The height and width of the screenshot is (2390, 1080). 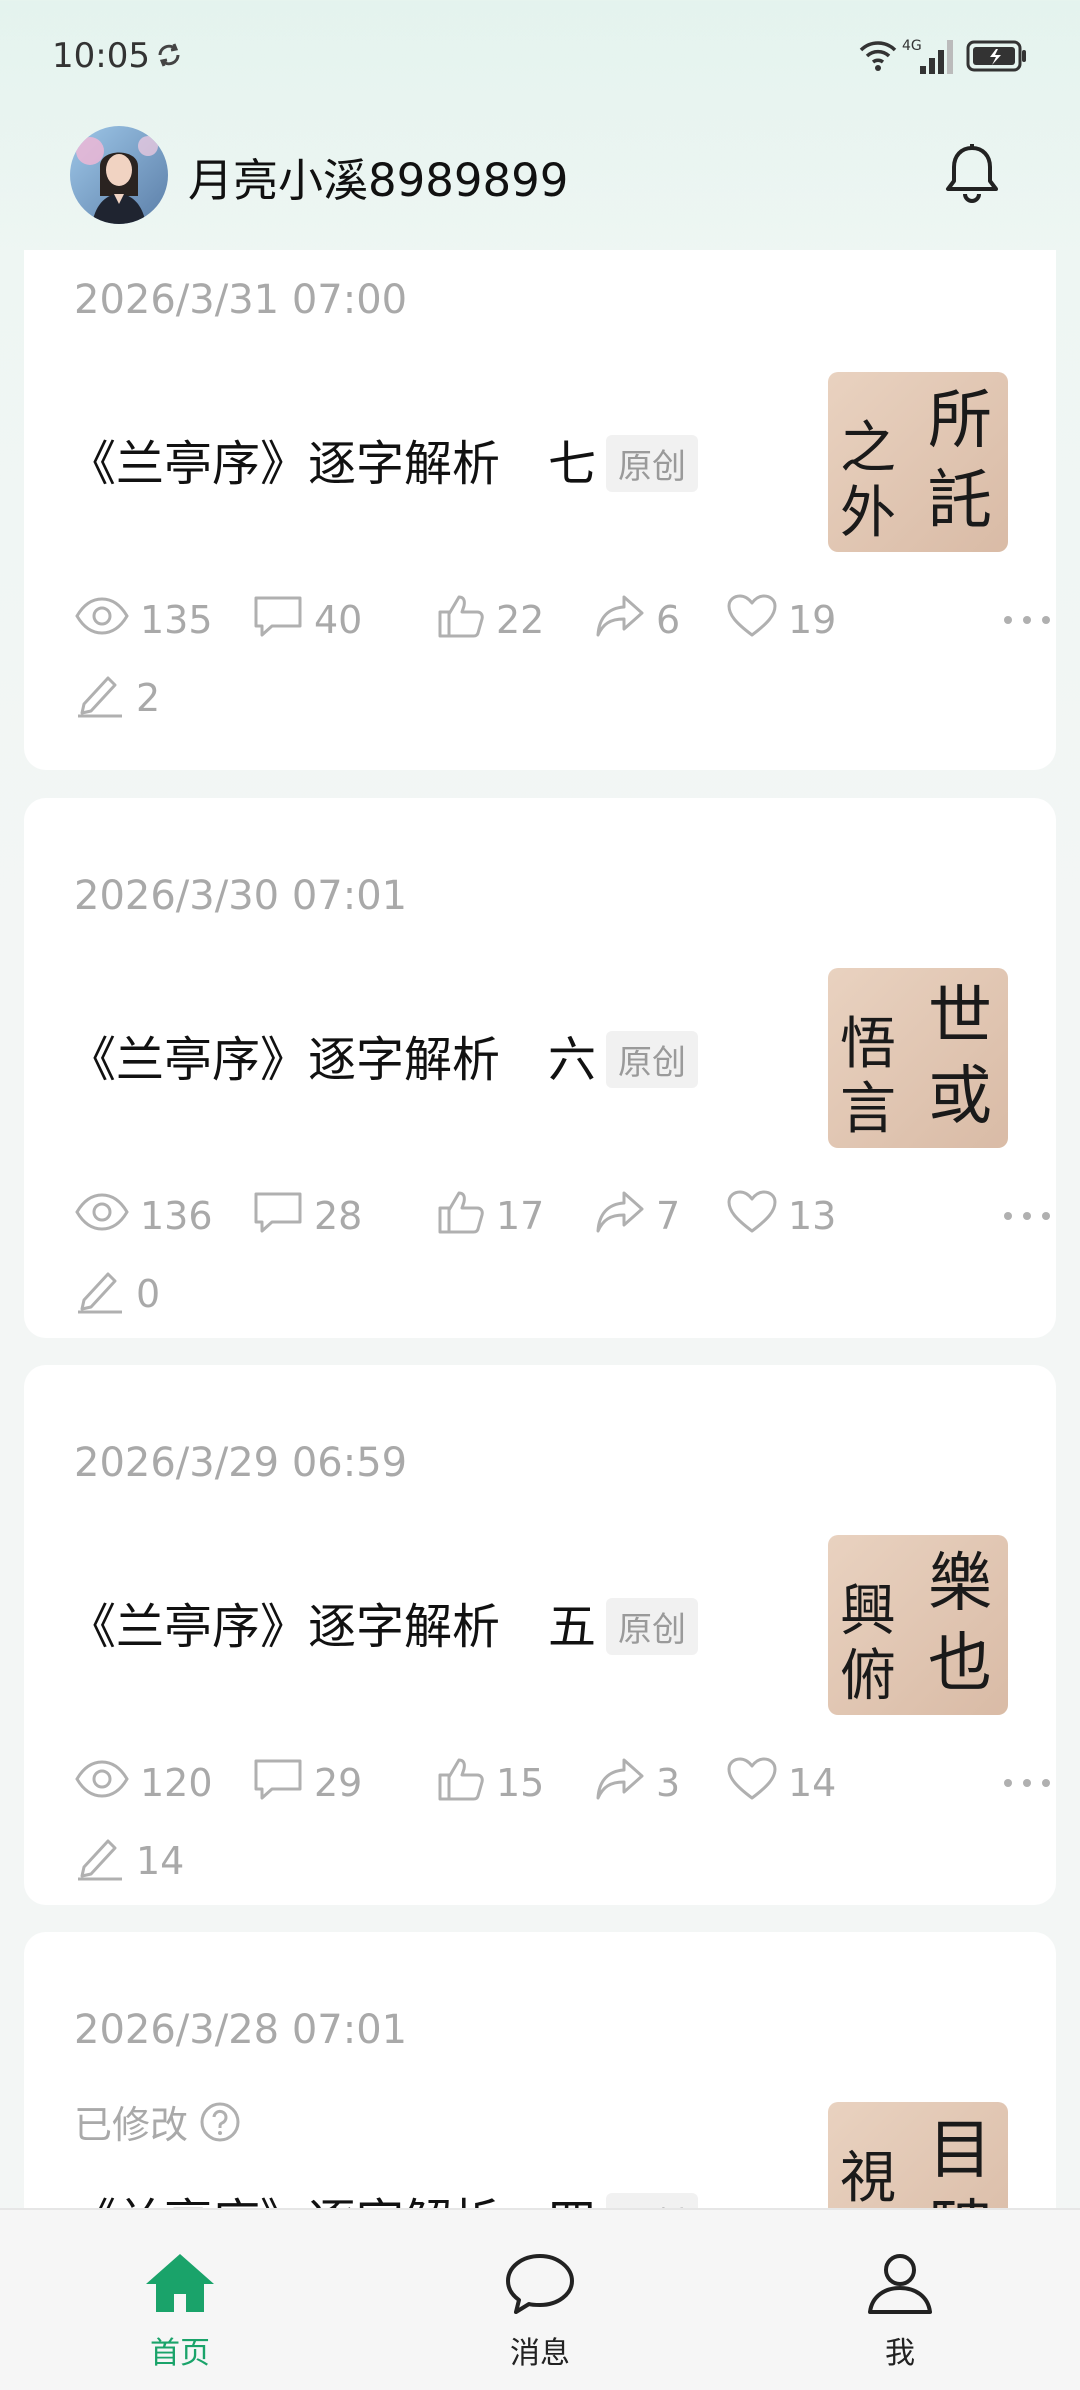 I want to click on comment-count: 28, so click(x=307, y=1216).